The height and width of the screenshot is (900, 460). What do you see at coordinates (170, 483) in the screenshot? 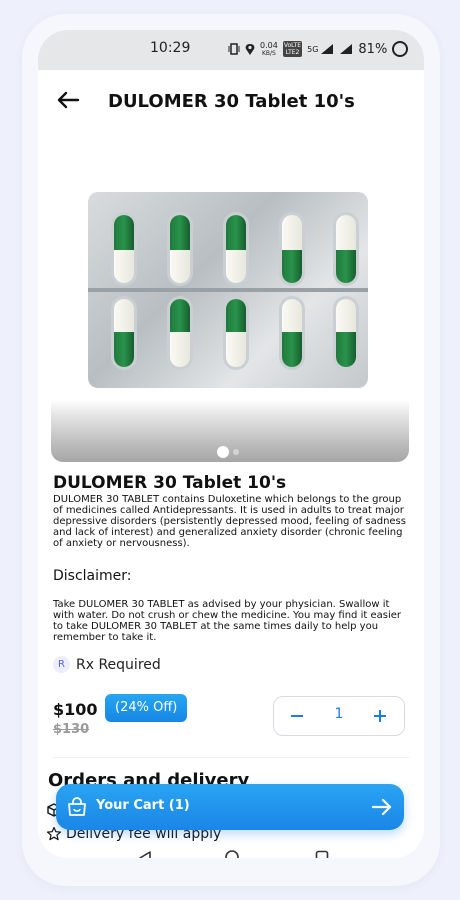
I see `product-name: DULOMER 30 Tablet 10's` at bounding box center [170, 483].